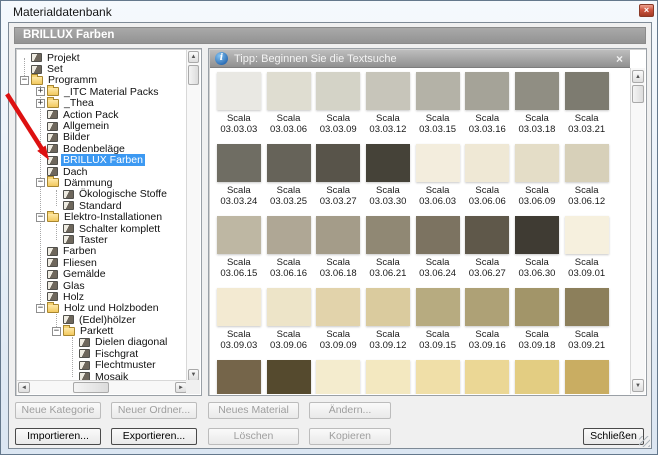  What do you see at coordinates (487, 324) in the screenshot?
I see `material-swatch: Scala 03.09.16` at bounding box center [487, 324].